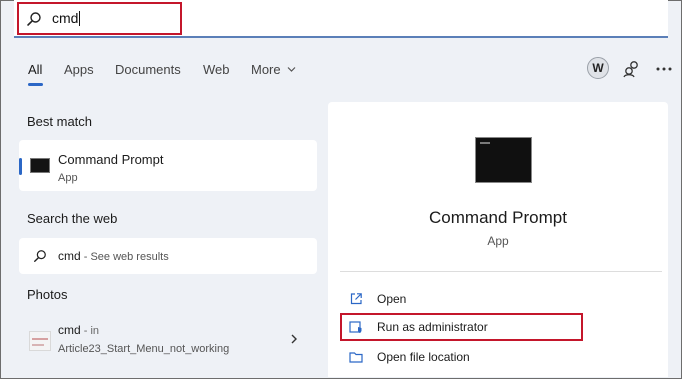 This screenshot has height=379, width=682. What do you see at coordinates (216, 69) in the screenshot?
I see `tab-web: Web` at bounding box center [216, 69].